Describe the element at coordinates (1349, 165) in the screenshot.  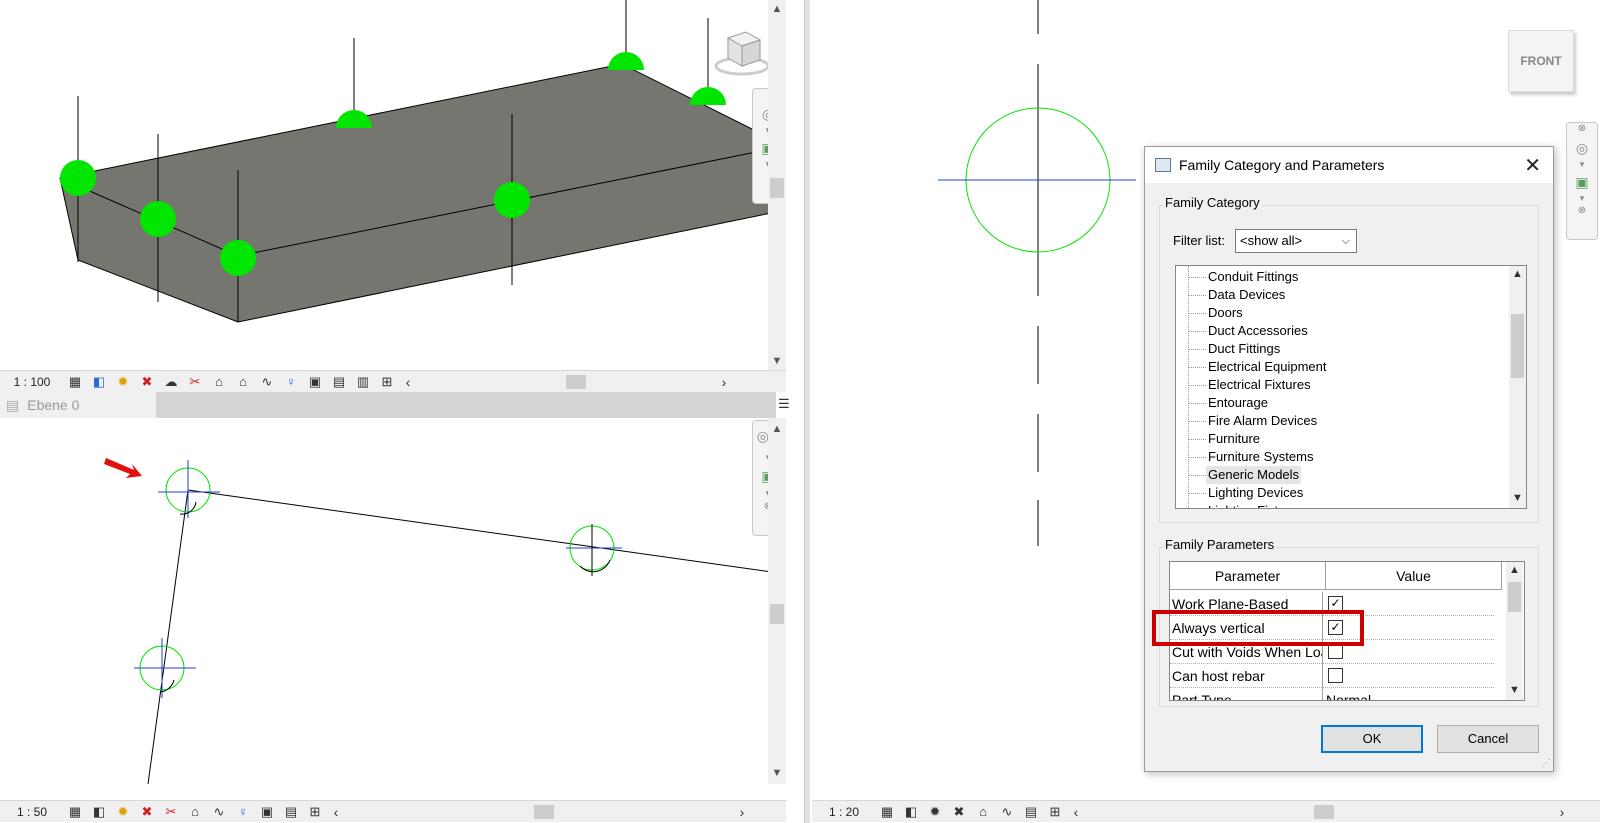
I see `dialog-titlebar: Family Category and Parameters ✕` at that location.